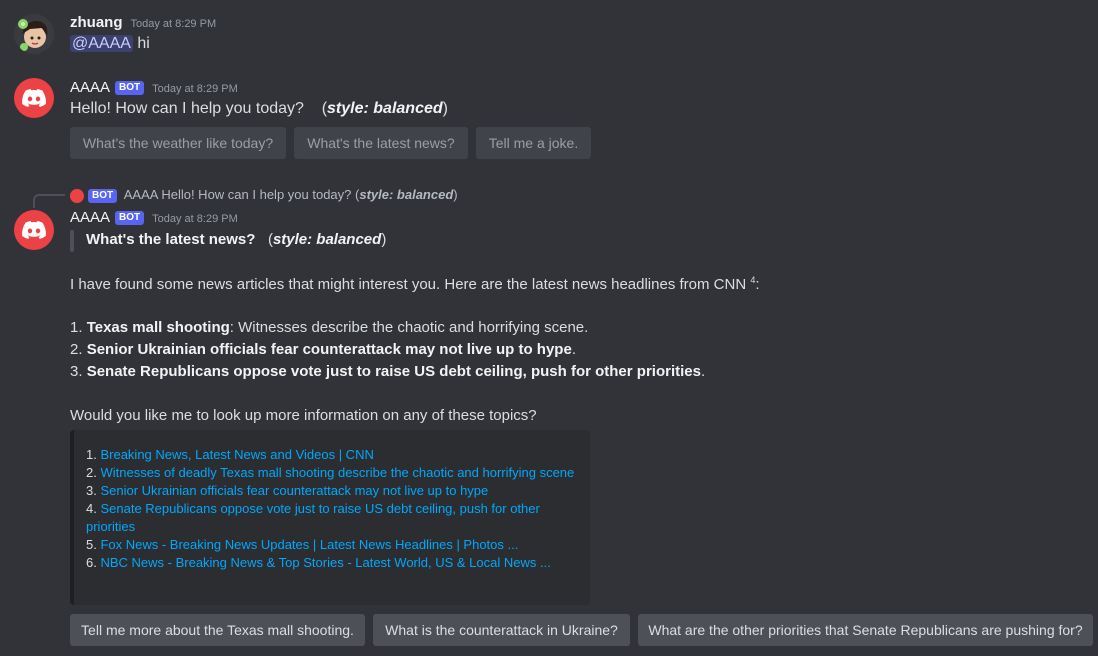 The image size is (1098, 656). I want to click on suggestion-button-news: What's the latest news?, so click(381, 143).